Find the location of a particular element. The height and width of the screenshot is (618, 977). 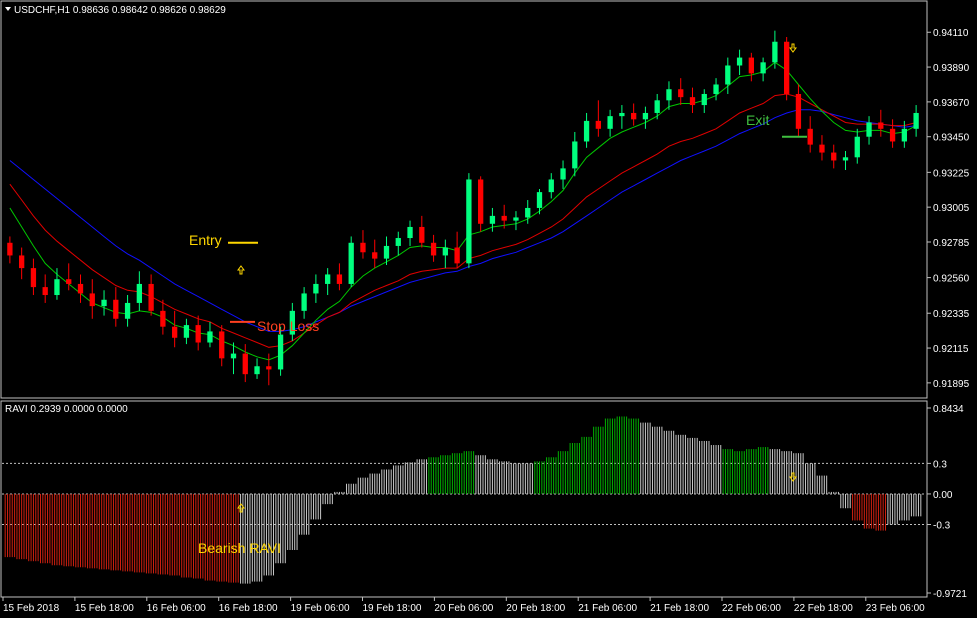

time-tick-label: 19 Feb 06:00 is located at coordinates (320, 608).